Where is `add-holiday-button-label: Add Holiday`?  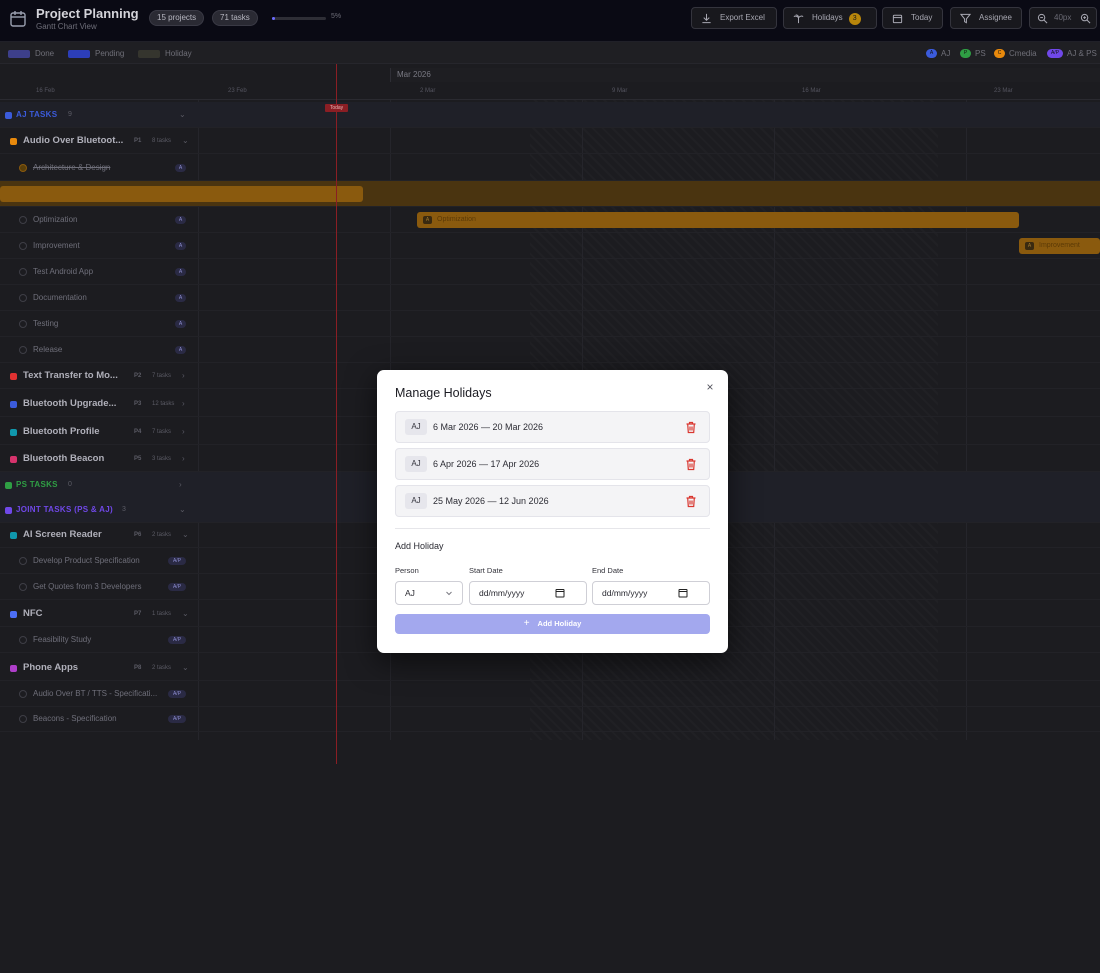 add-holiday-button-label: Add Holiday is located at coordinates (559, 623).